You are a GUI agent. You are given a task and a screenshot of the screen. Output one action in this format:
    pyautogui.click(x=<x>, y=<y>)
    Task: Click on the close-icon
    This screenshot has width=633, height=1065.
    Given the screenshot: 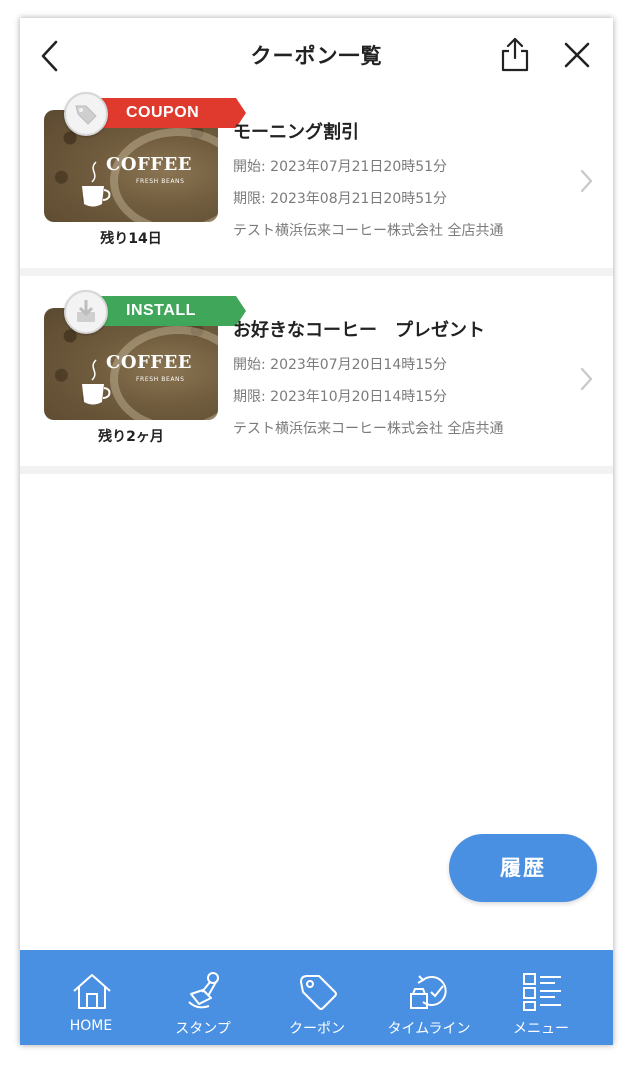 What is the action you would take?
    pyautogui.click(x=577, y=55)
    